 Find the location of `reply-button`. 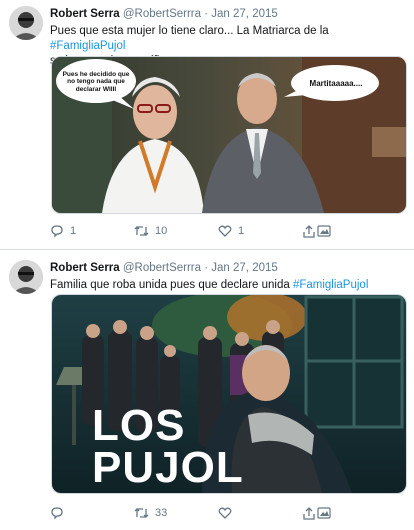

reply-button is located at coordinates (60, 513).